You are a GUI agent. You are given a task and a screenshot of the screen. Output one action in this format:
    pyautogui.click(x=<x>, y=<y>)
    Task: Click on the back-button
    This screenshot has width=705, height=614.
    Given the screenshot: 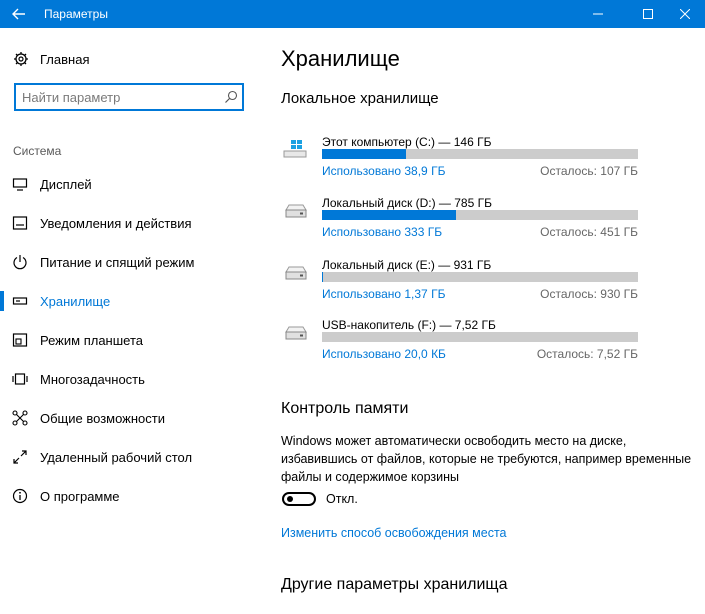 What is the action you would take?
    pyautogui.click(x=19, y=14)
    